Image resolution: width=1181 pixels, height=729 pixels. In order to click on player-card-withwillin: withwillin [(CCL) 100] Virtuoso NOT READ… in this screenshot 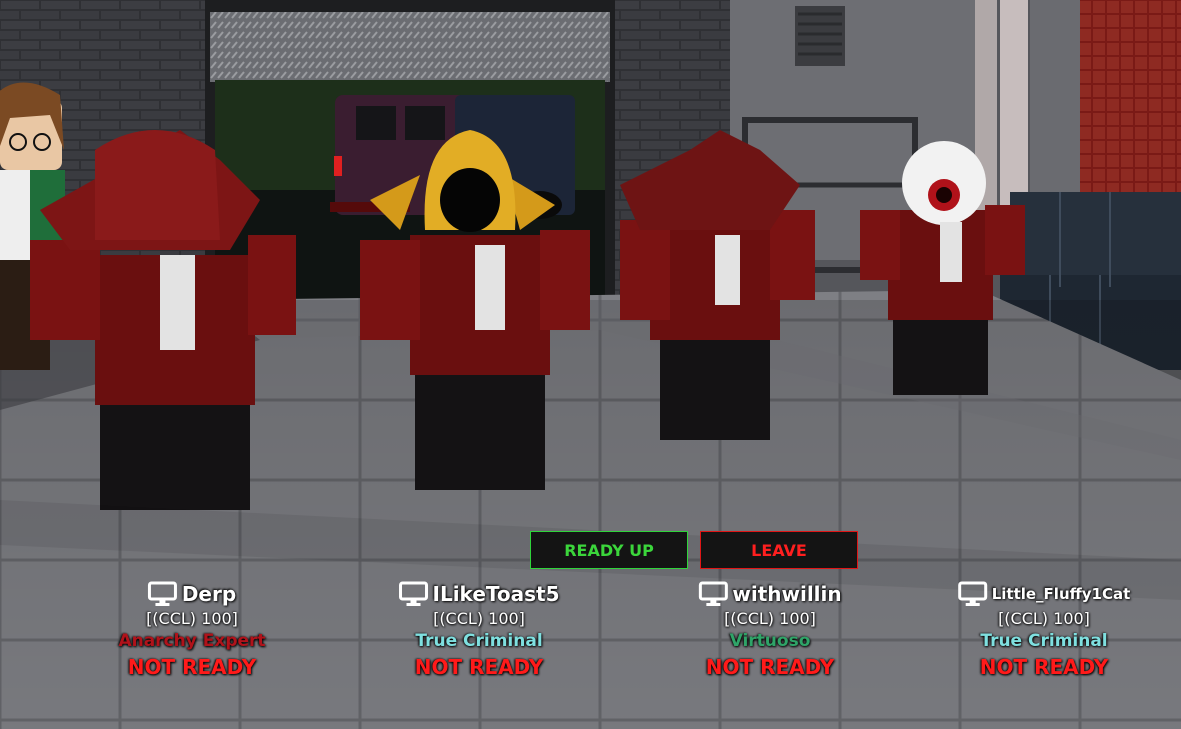, I will do `click(770, 629)`.